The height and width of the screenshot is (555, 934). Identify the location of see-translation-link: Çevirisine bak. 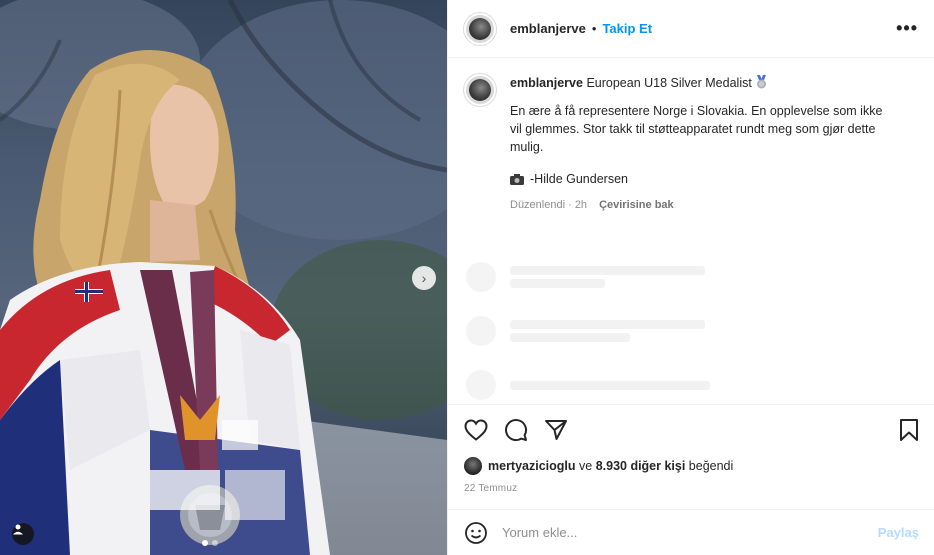
(636, 205).